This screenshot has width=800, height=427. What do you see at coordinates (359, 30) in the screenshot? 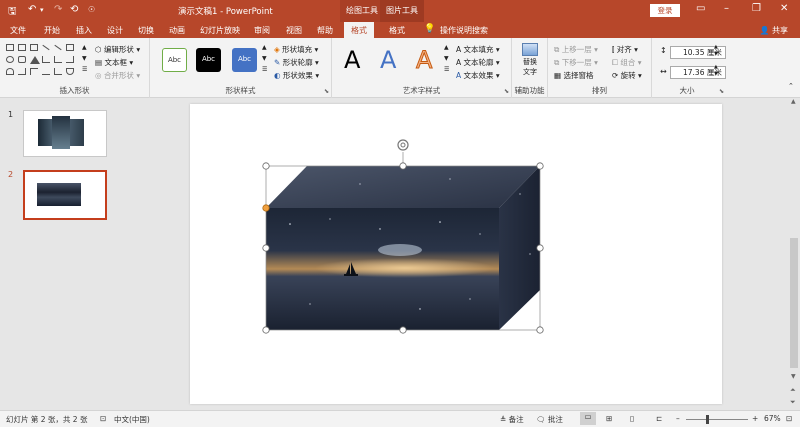
I see `tab-drawing-format: 格式` at bounding box center [359, 30].